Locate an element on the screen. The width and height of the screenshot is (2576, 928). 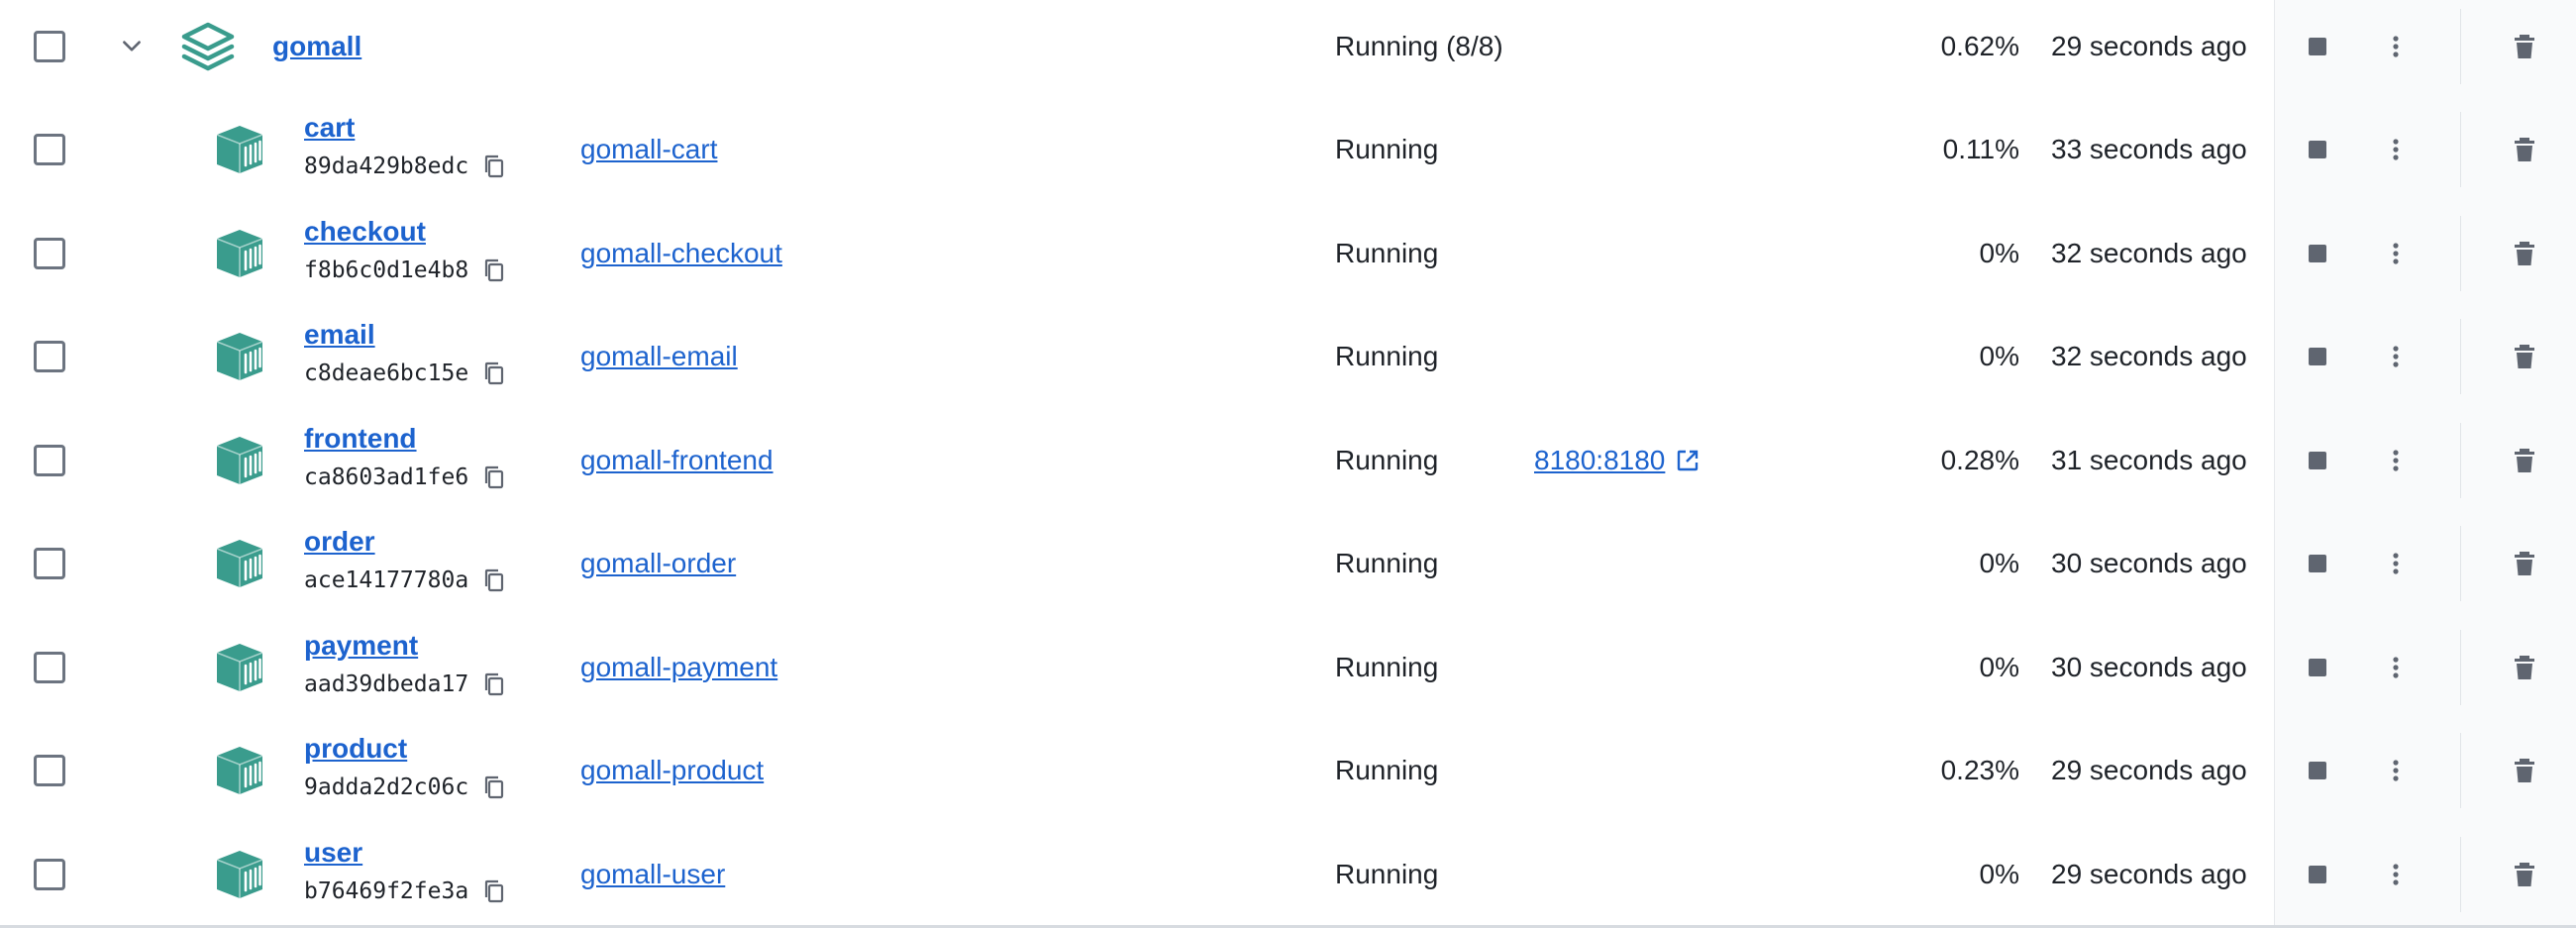
container-id: c8deae6bc15e is located at coordinates (405, 373).